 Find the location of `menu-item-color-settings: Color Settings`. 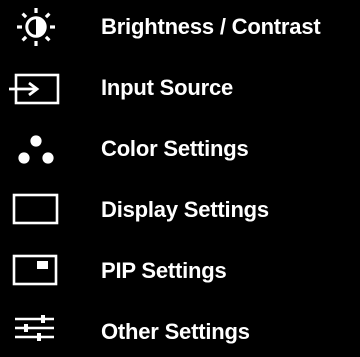

menu-item-color-settings: Color Settings is located at coordinates (180, 149).